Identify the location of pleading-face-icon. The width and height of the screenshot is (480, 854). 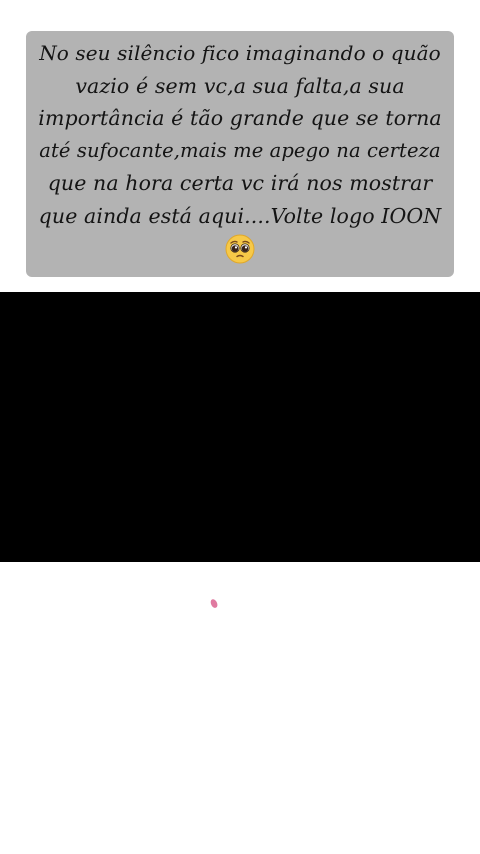
(240, 249).